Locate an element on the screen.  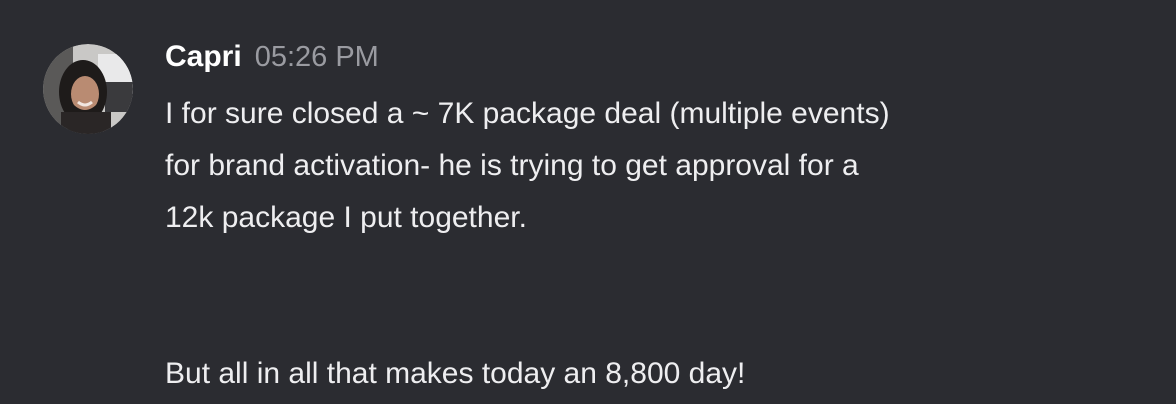
user-avatar-icon is located at coordinates (88, 89).